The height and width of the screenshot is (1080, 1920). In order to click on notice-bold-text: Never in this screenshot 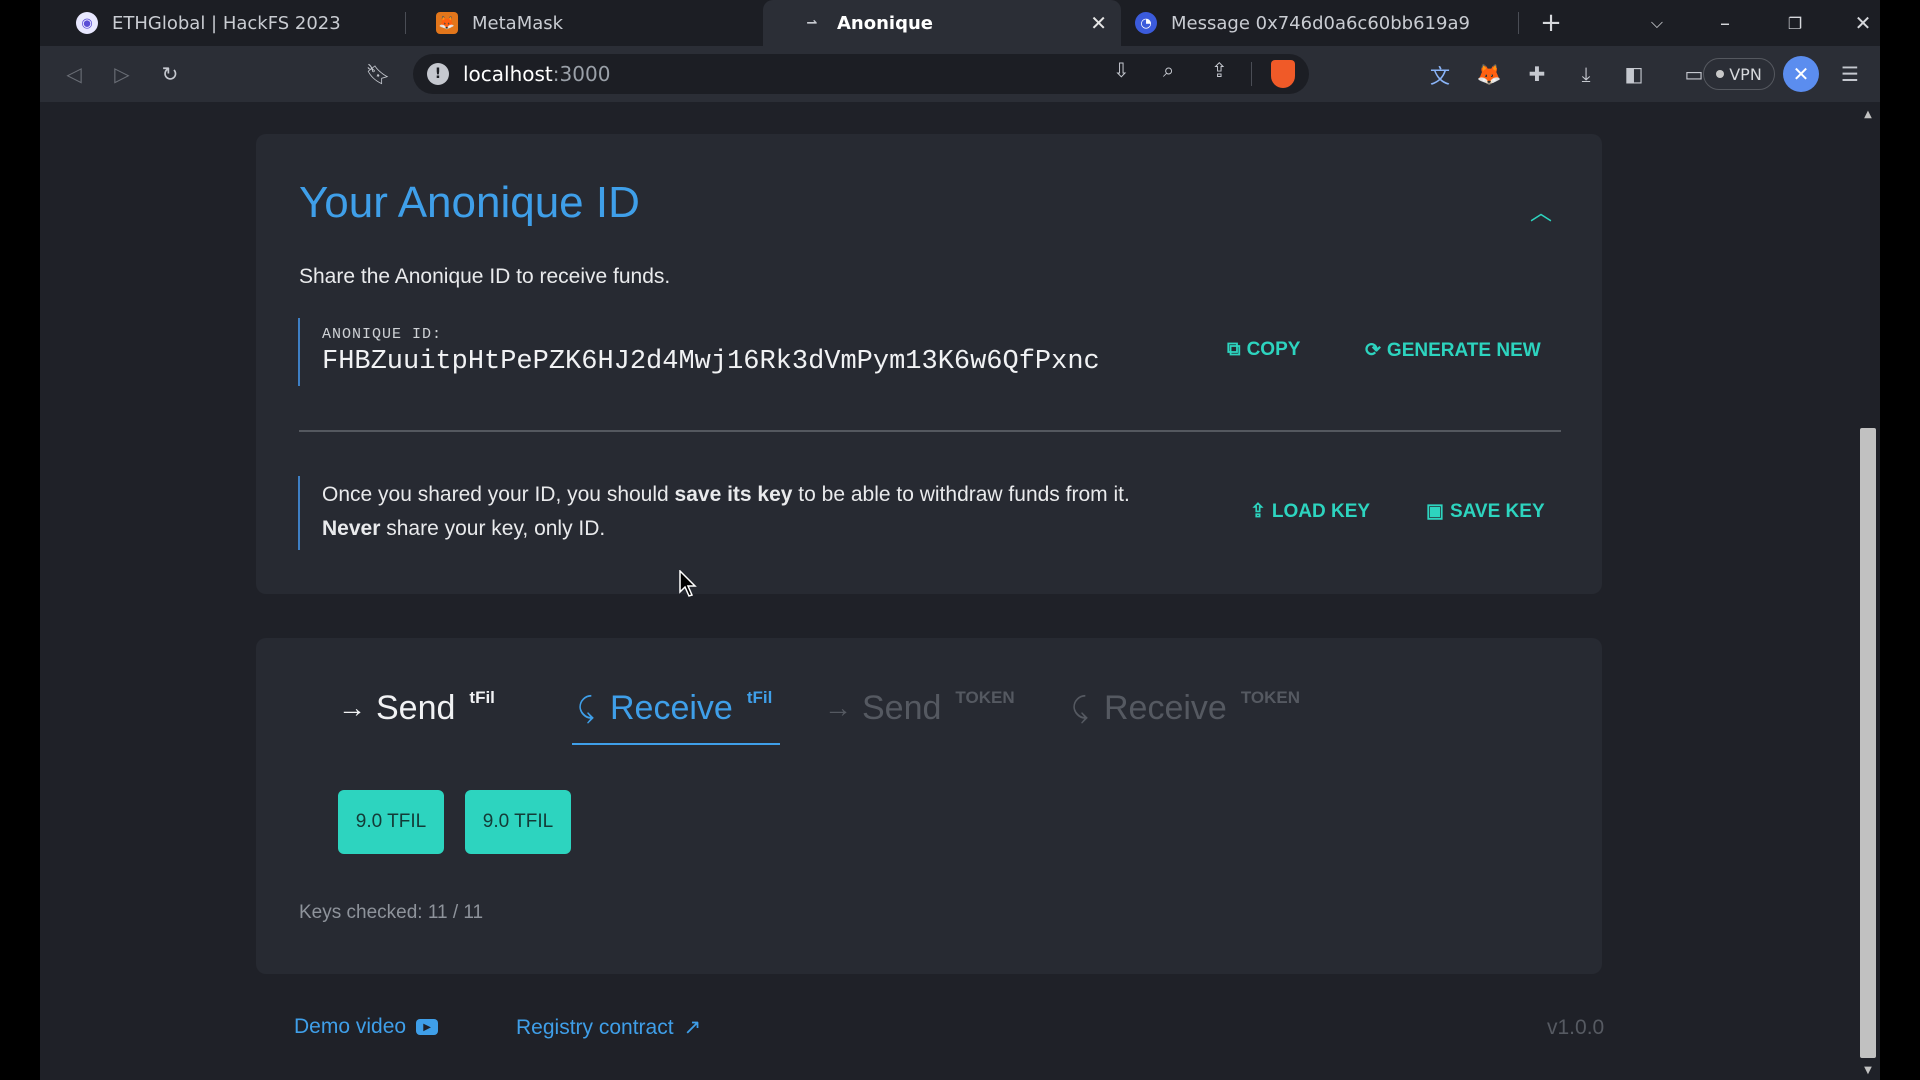, I will do `click(351, 528)`.